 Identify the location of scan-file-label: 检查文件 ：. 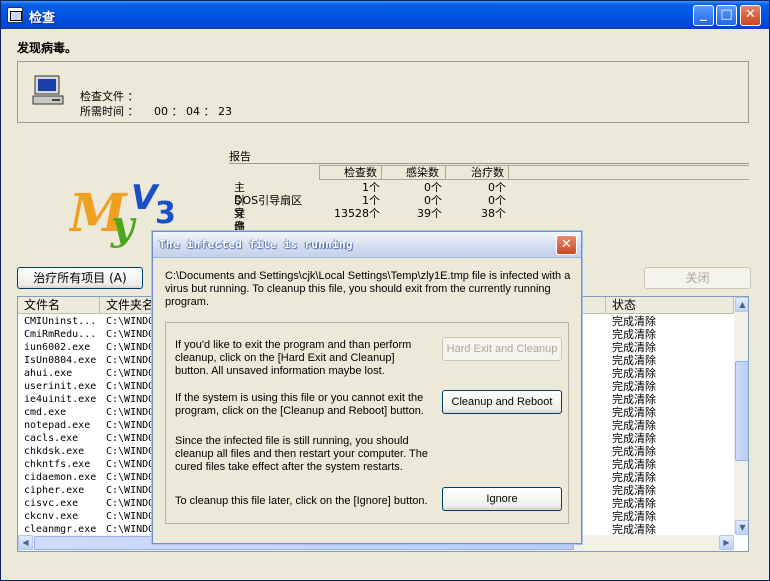
(109, 96).